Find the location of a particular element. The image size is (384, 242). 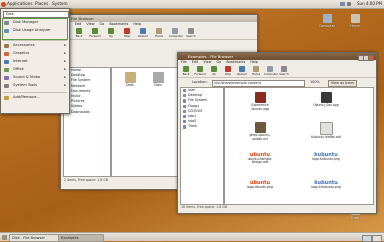

menu-item-graphics: Graphics ▸ is located at coordinates (35, 53).